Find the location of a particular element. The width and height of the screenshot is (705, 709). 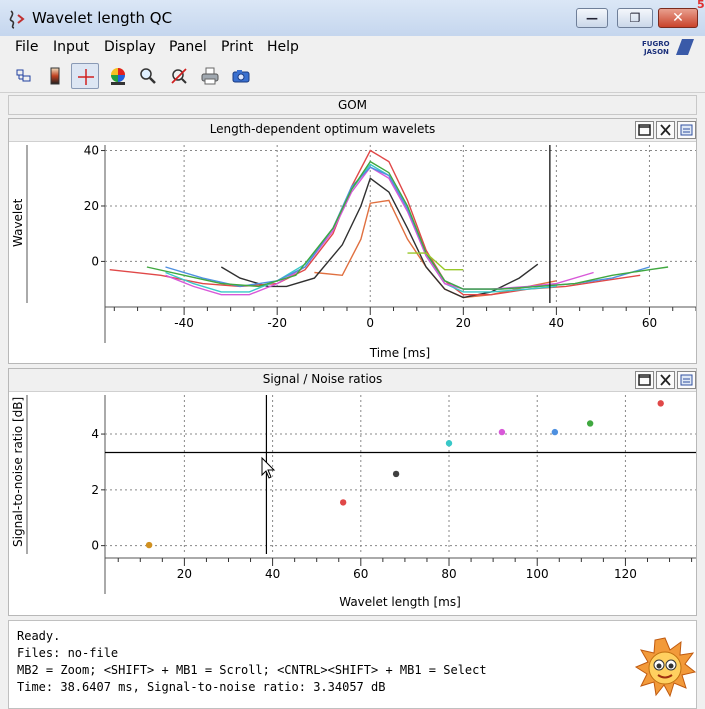

snr-y-tick-label: 2 is located at coordinates (95, 490).